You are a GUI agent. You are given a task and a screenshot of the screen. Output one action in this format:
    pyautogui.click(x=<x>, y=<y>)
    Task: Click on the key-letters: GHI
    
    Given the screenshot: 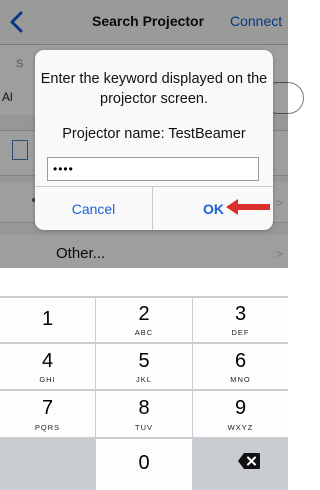 What is the action you would take?
    pyautogui.click(x=47, y=379)
    